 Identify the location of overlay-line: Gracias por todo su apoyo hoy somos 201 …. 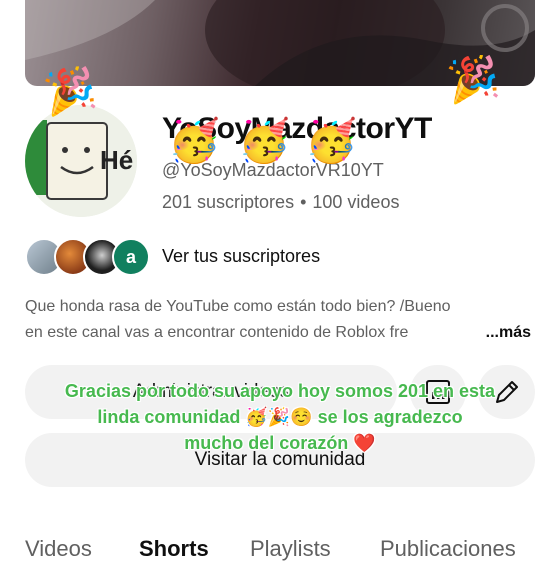
(280, 391).